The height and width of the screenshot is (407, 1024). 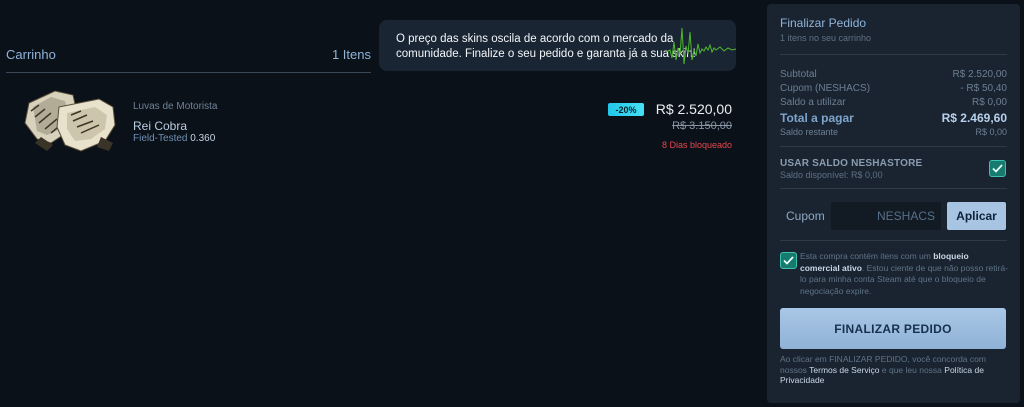 I want to click on row-value: - R$ 50,40, so click(x=983, y=88).